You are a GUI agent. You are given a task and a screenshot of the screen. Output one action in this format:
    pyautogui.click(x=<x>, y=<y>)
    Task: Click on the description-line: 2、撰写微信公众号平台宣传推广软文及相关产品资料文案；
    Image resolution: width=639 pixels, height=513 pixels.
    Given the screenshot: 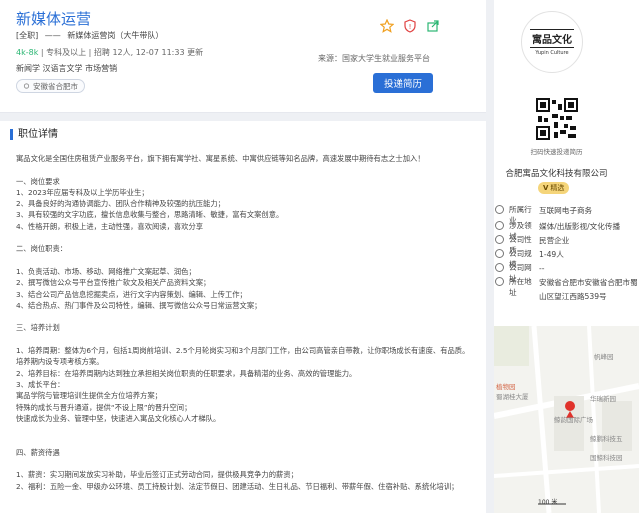 What is the action you would take?
    pyautogui.click(x=113, y=283)
    